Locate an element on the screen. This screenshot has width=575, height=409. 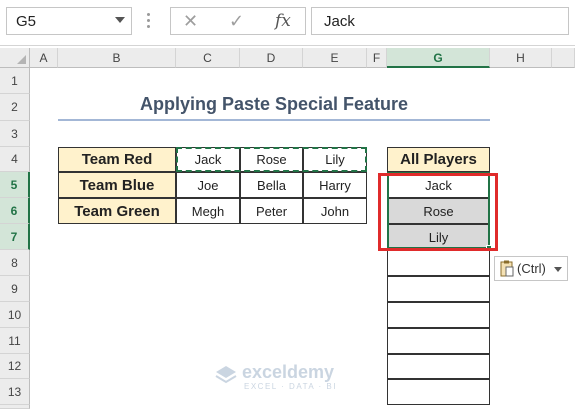
select-all-icon is located at coordinates (21, 59).